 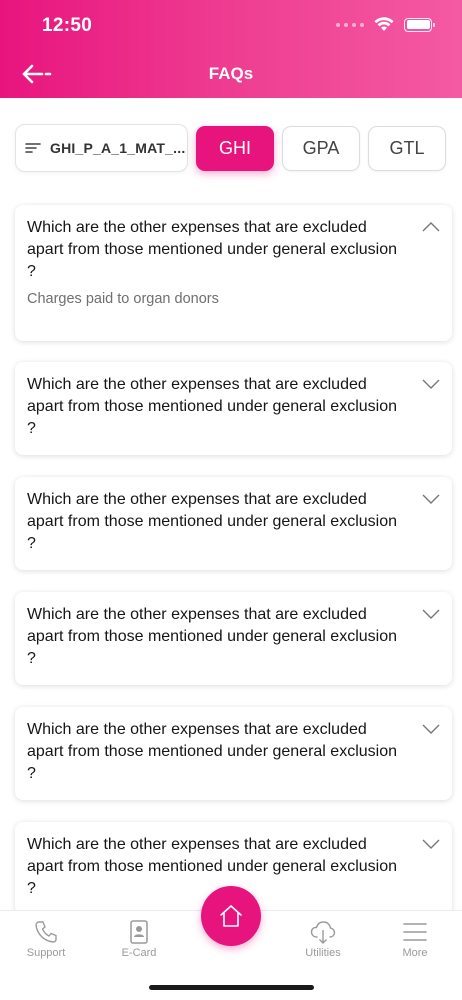 I want to click on cloud-download-icon, so click(x=323, y=932).